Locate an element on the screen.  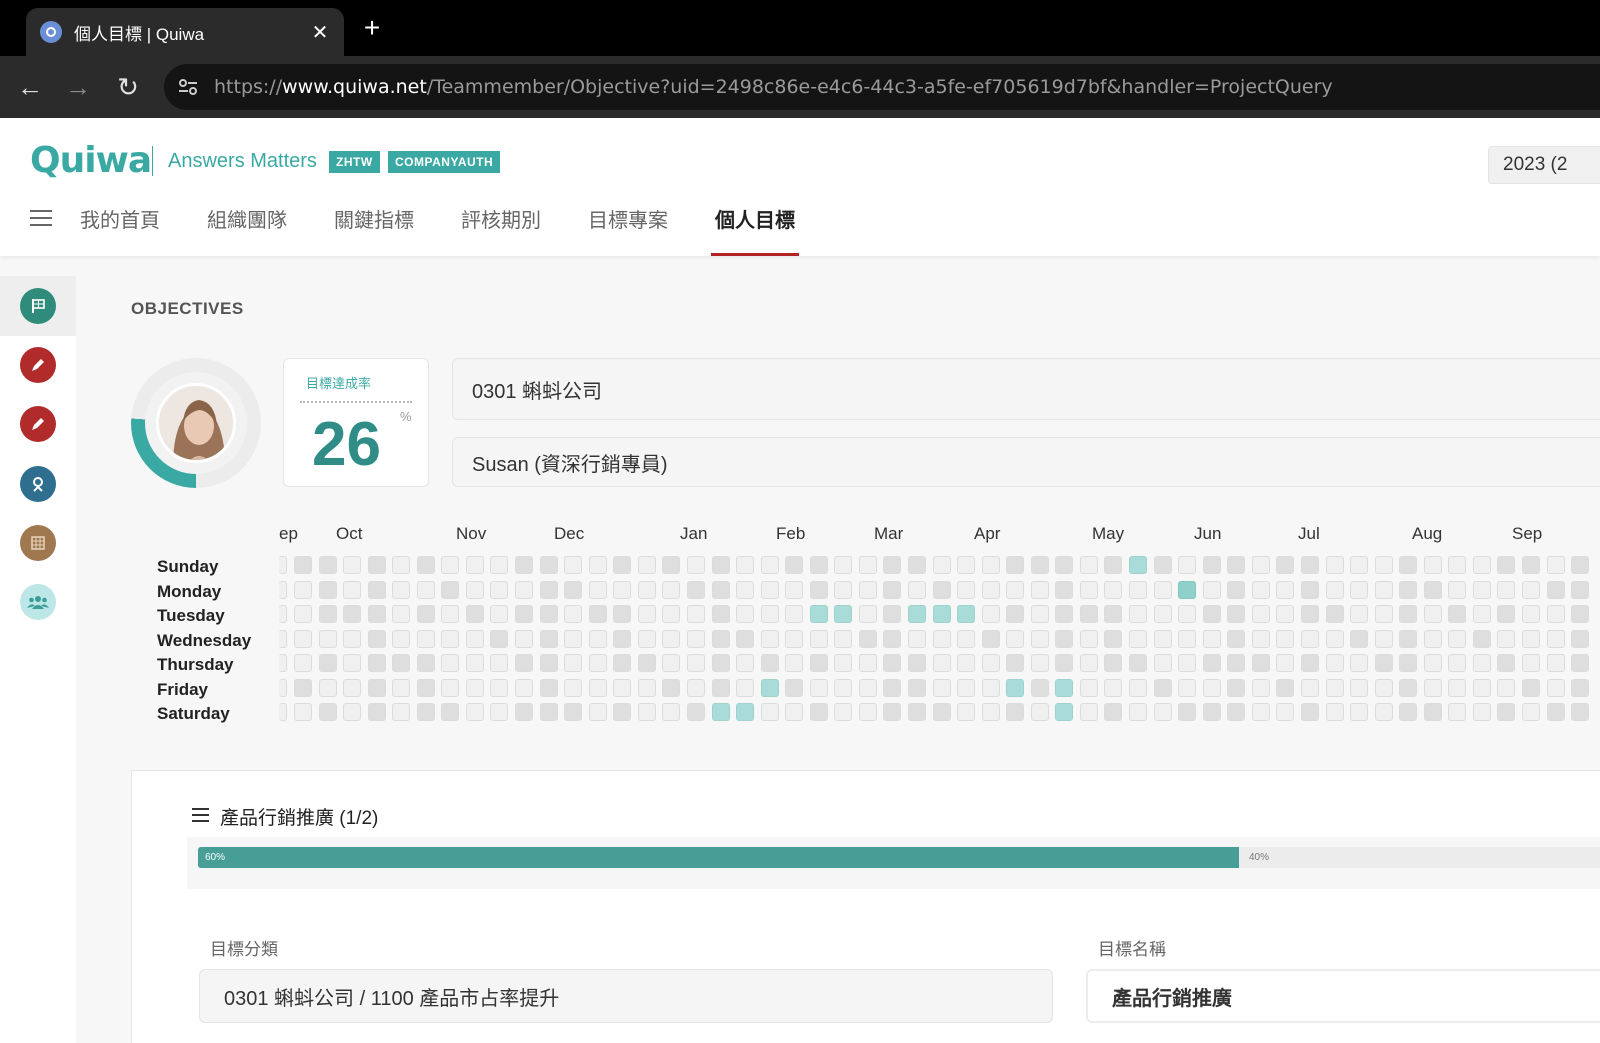
forward-arrow-icon: → is located at coordinates (78, 87).